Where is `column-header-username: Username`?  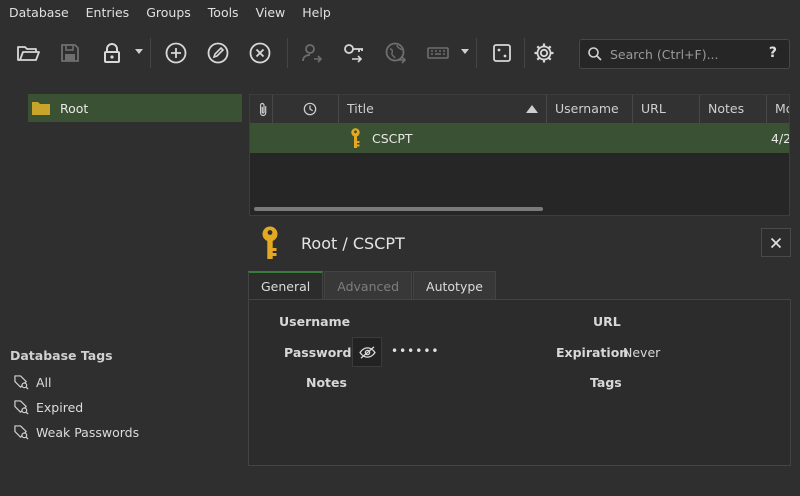 column-header-username: Username is located at coordinates (590, 109).